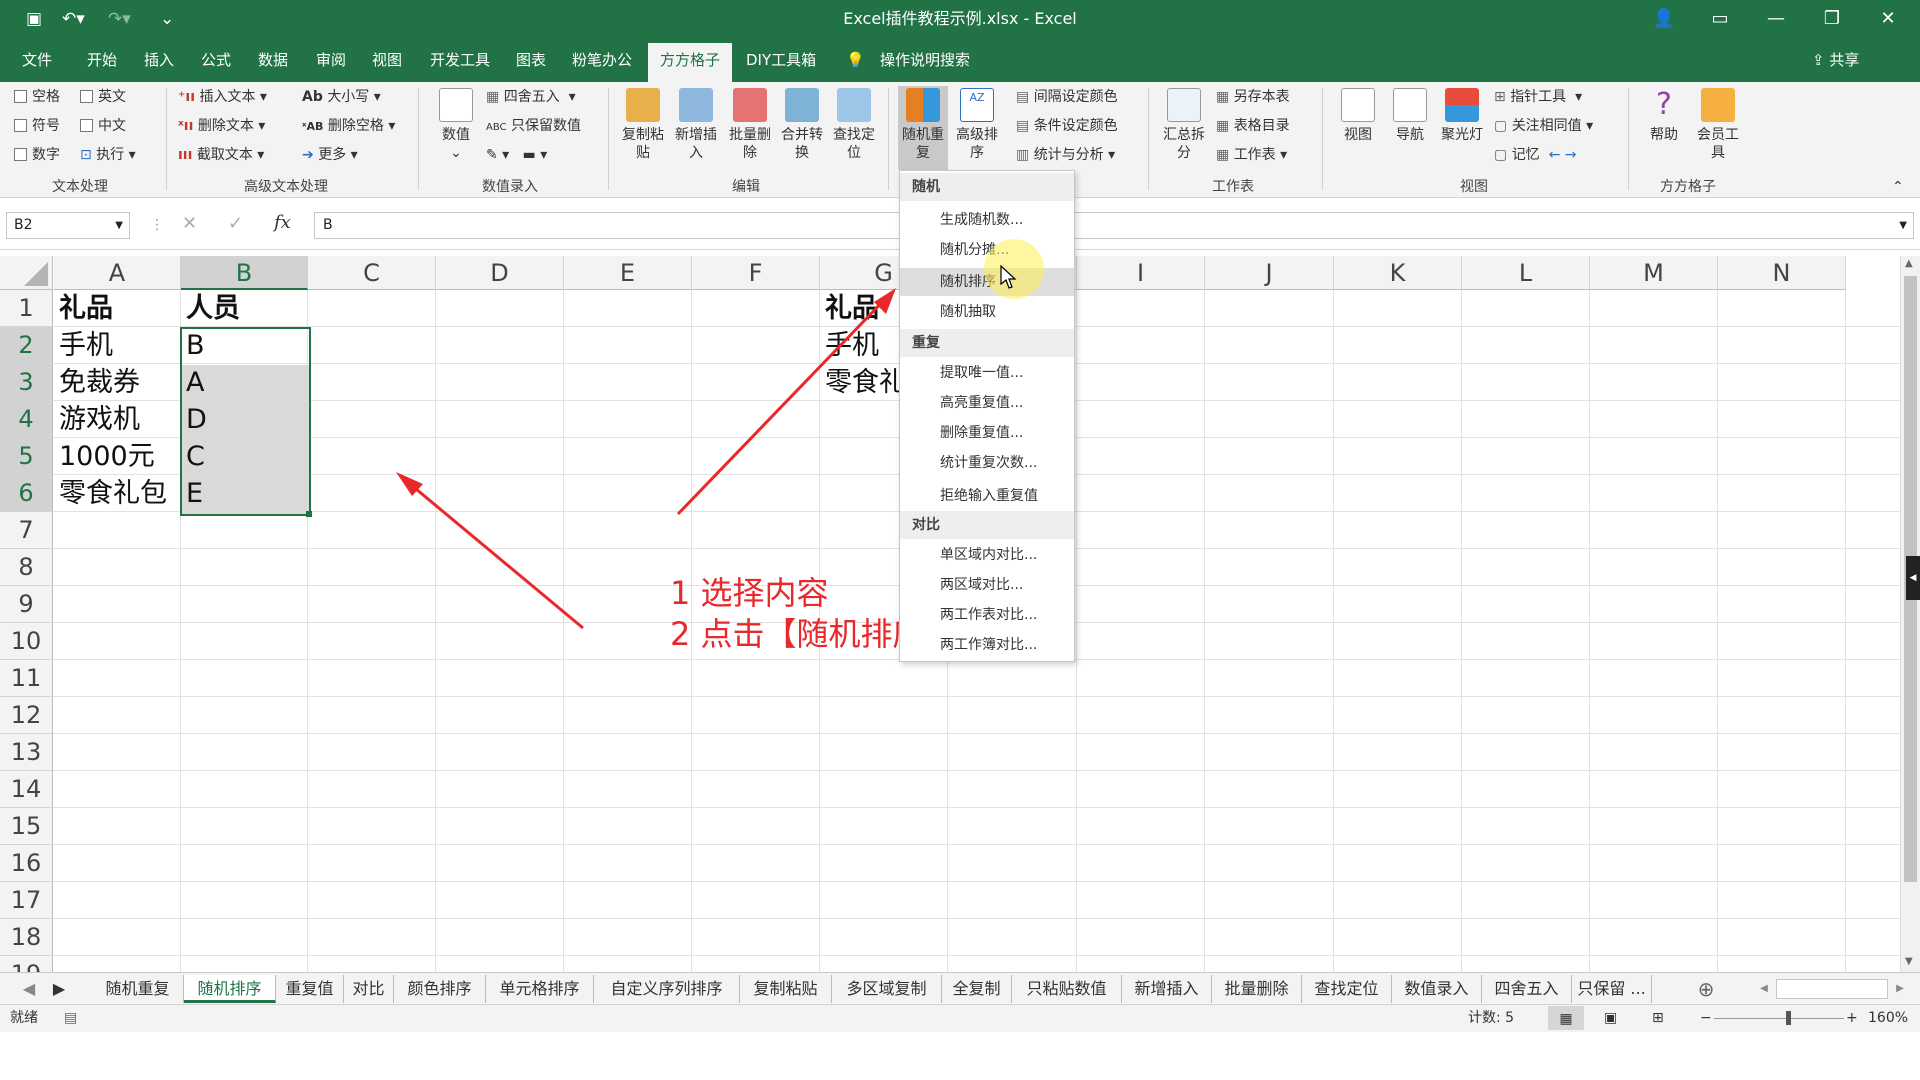 This screenshot has height=1080, width=1920. Describe the element at coordinates (37, 60) in the screenshot. I see `tab-file: 文件` at that location.